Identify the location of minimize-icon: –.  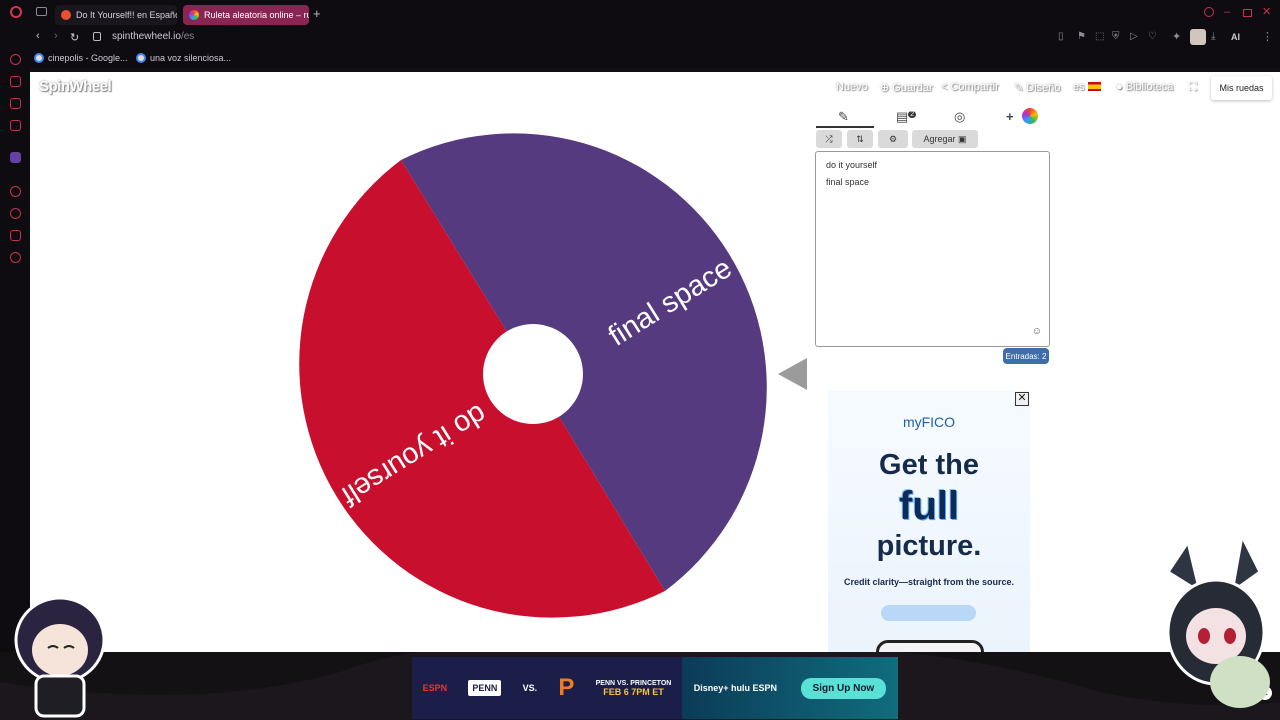
(1227, 12).